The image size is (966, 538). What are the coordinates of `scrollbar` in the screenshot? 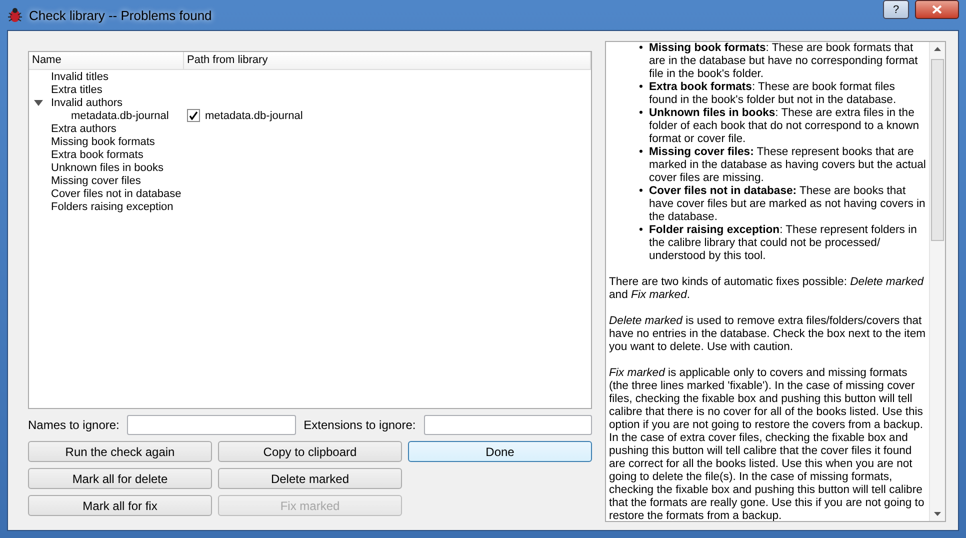 It's located at (937, 281).